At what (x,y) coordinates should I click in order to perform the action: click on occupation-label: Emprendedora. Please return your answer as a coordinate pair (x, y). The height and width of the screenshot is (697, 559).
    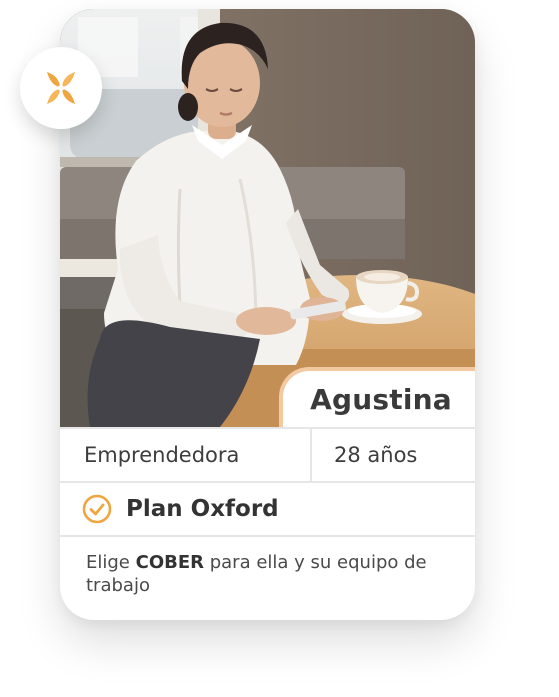
    Looking at the image, I should click on (162, 455).